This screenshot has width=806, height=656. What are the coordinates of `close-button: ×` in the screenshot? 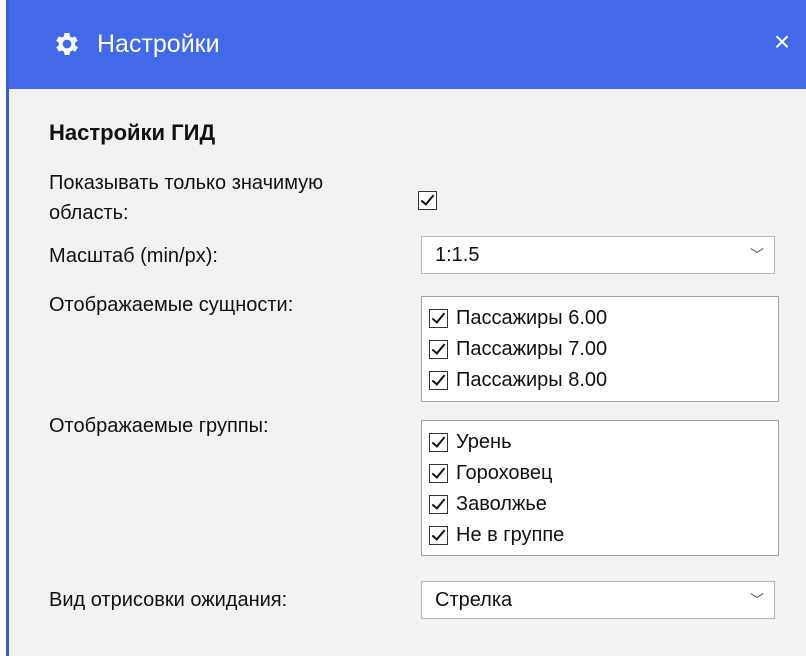 It's located at (782, 42).